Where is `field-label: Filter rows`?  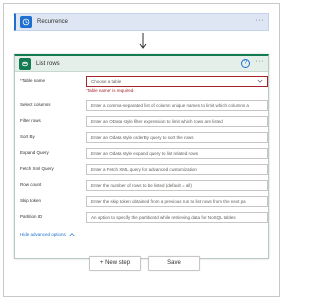 field-label: Filter rows is located at coordinates (30, 120).